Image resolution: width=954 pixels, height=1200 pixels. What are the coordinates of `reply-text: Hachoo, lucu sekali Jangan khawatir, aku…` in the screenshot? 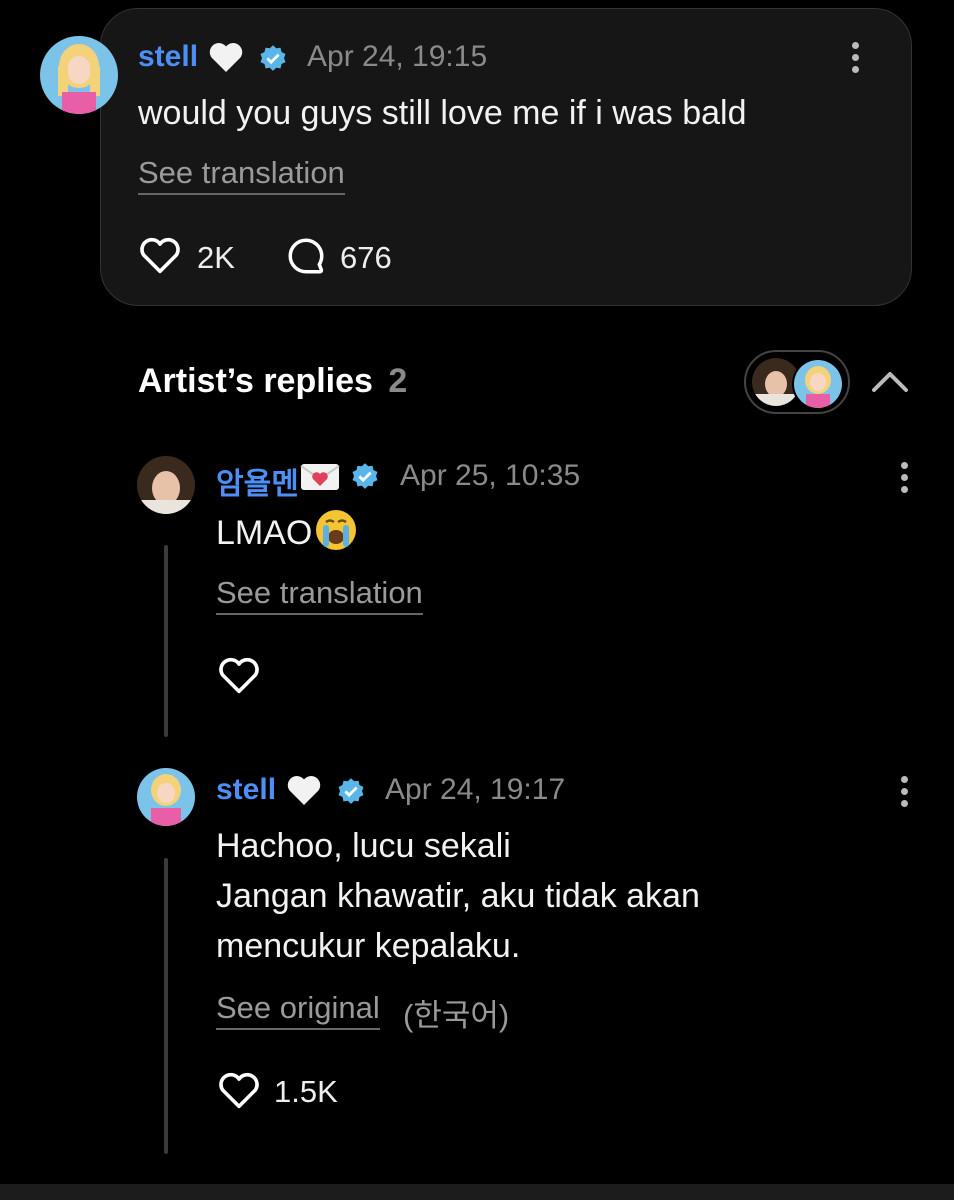 It's located at (458, 896).